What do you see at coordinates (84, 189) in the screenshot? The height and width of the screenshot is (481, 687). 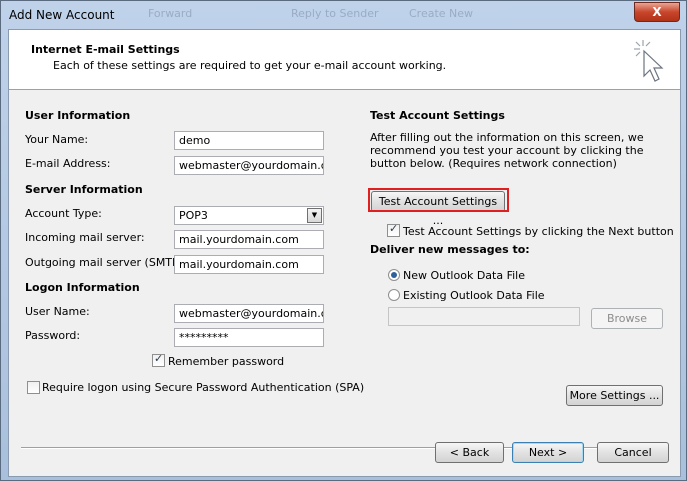 I see `server-info-heading: Server Information` at bounding box center [84, 189].